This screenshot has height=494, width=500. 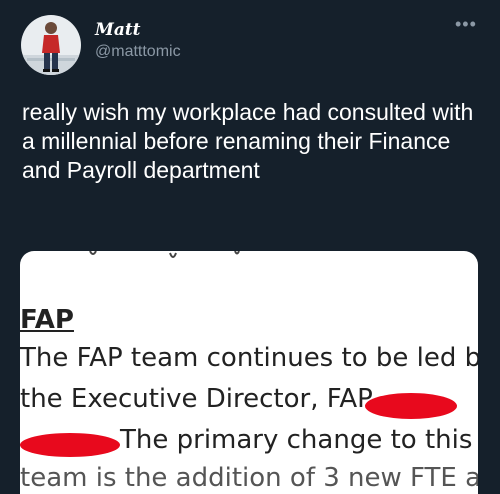 What do you see at coordinates (118, 30) in the screenshot?
I see `author-display-name: Matt` at bounding box center [118, 30].